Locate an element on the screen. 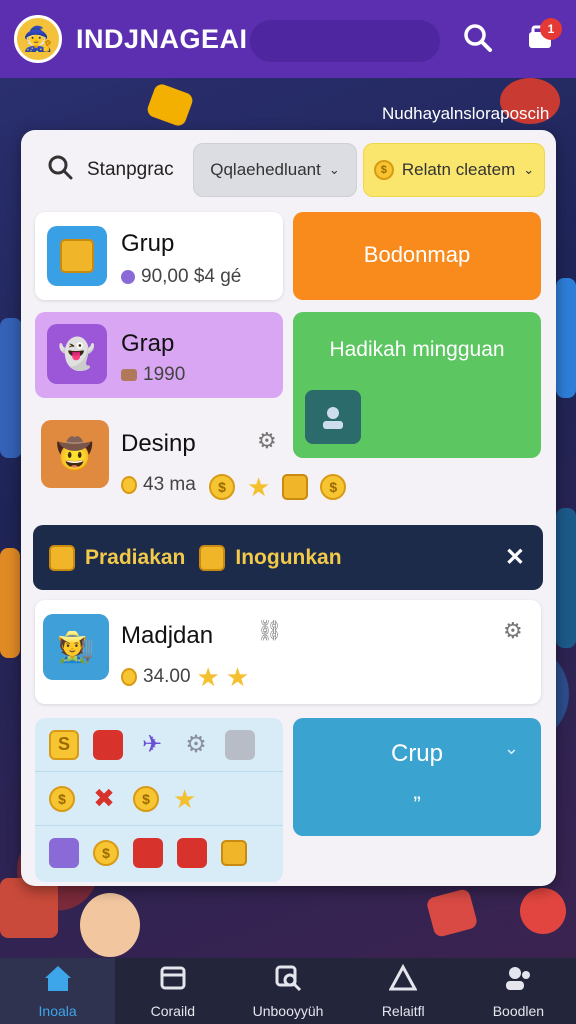 The width and height of the screenshot is (576, 1024). cross-icon: ✖ is located at coordinates (104, 798).